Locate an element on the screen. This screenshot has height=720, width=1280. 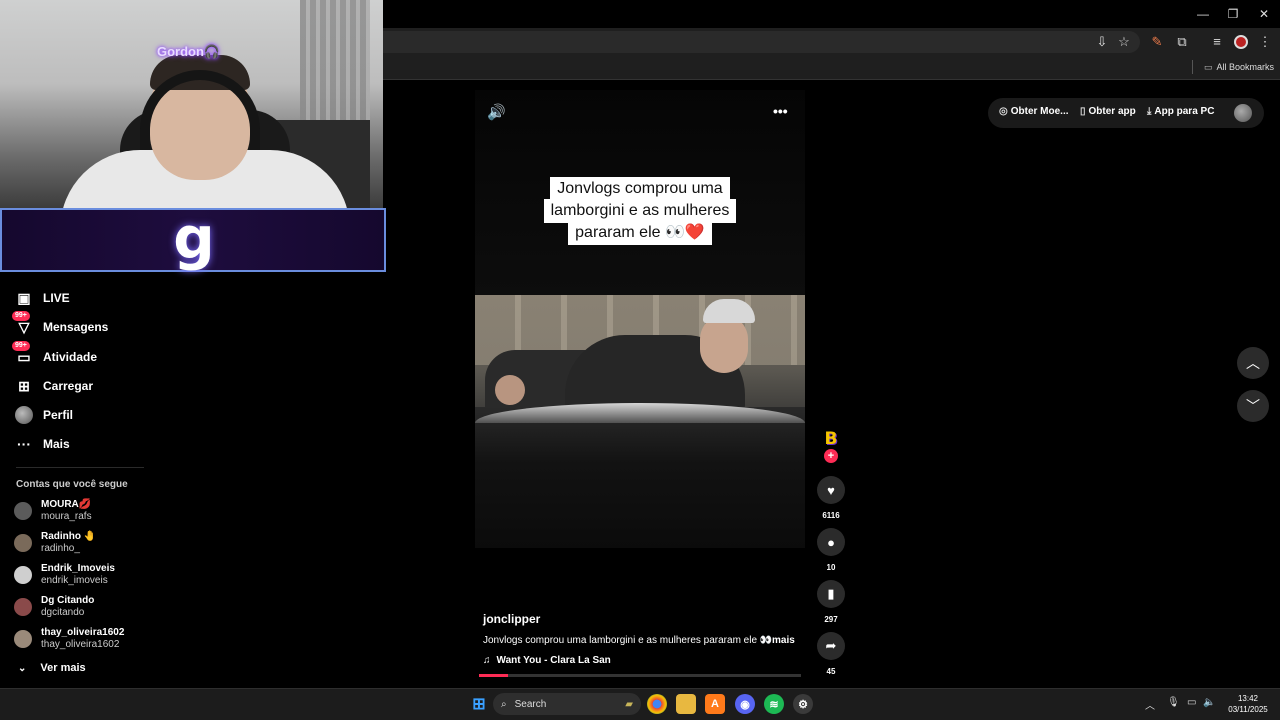
app-settings-icon: ⚙ is located at coordinates (803, 704).